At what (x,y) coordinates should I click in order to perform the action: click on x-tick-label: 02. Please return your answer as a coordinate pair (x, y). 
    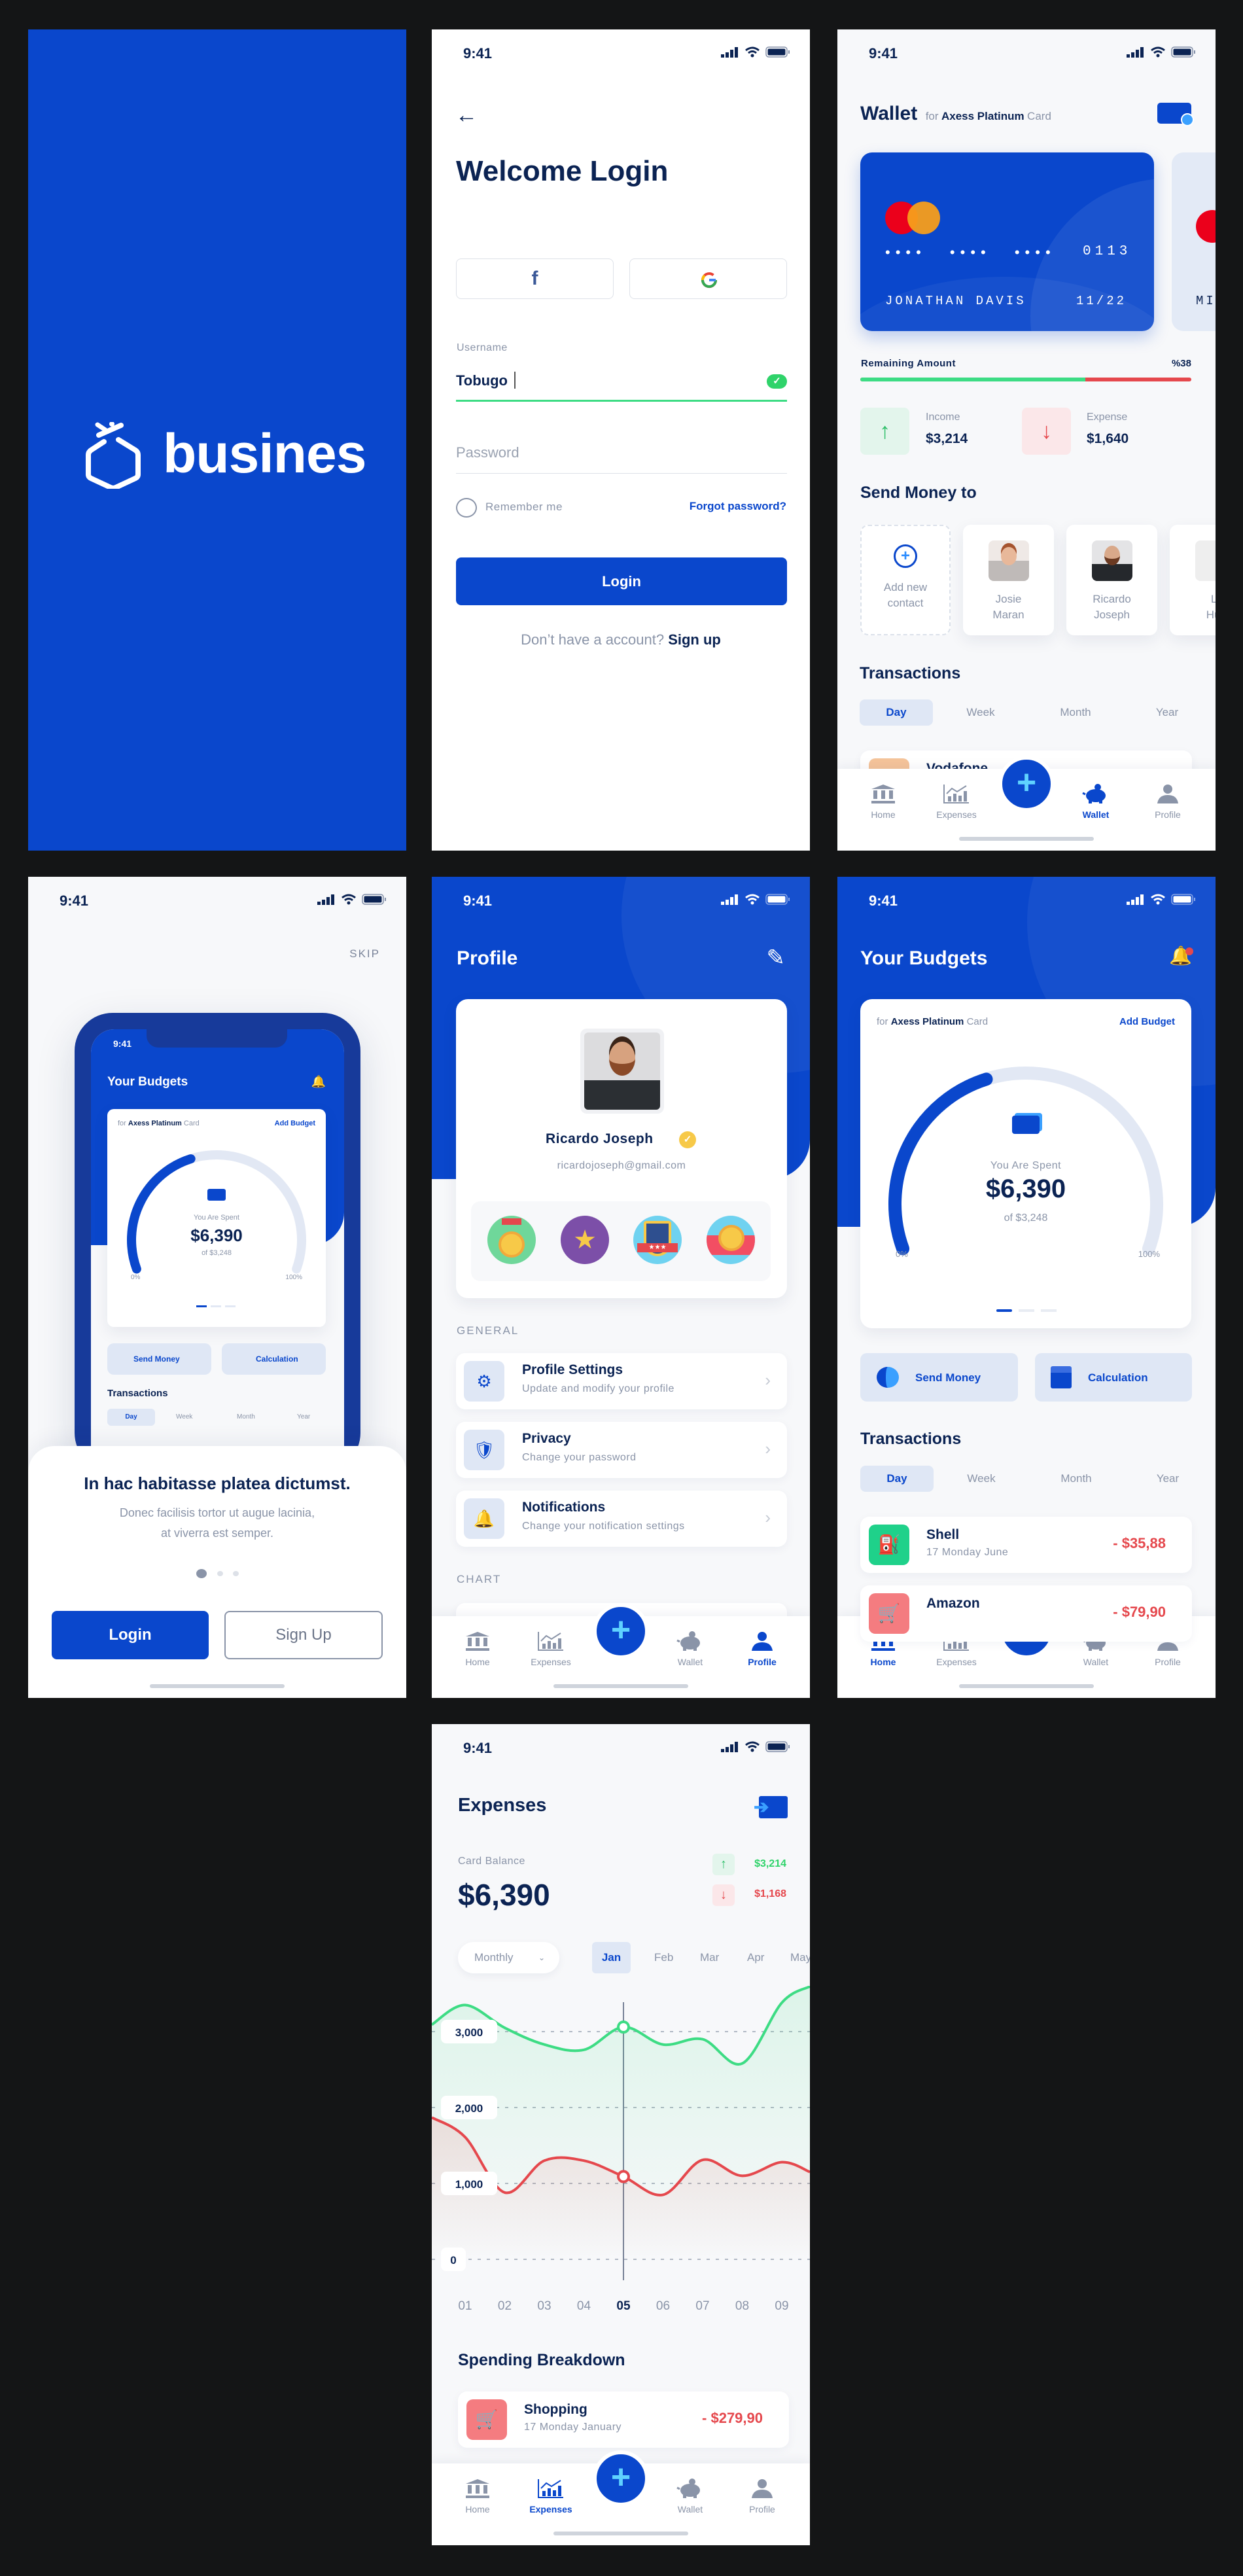
    Looking at the image, I should click on (505, 2306).